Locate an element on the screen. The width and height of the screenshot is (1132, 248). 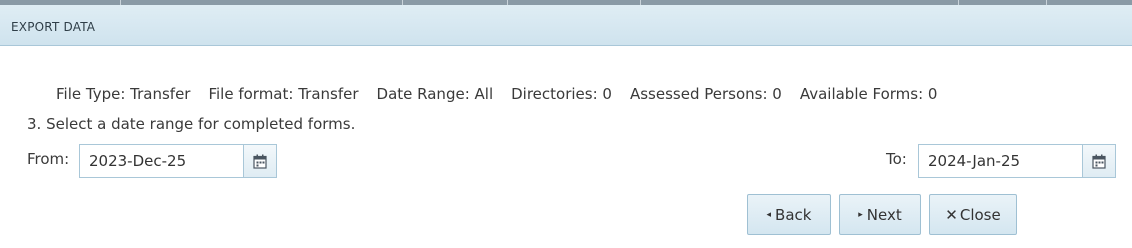
available-forms-text: Available Forms: 0 is located at coordinates (868, 94).